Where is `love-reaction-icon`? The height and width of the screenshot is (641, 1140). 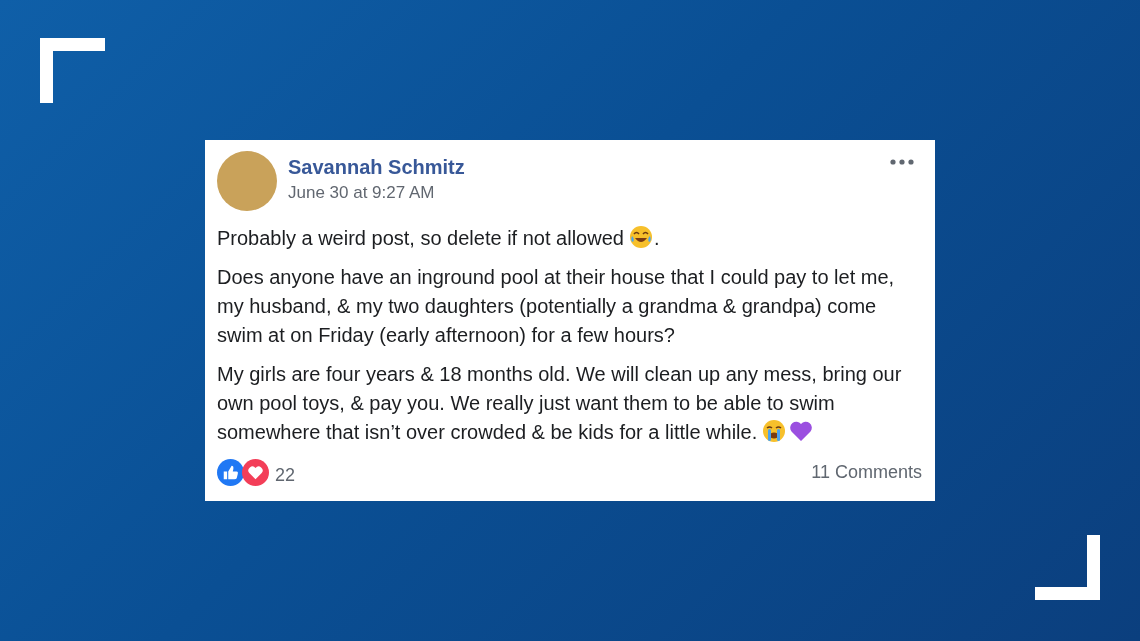
love-reaction-icon is located at coordinates (255, 472).